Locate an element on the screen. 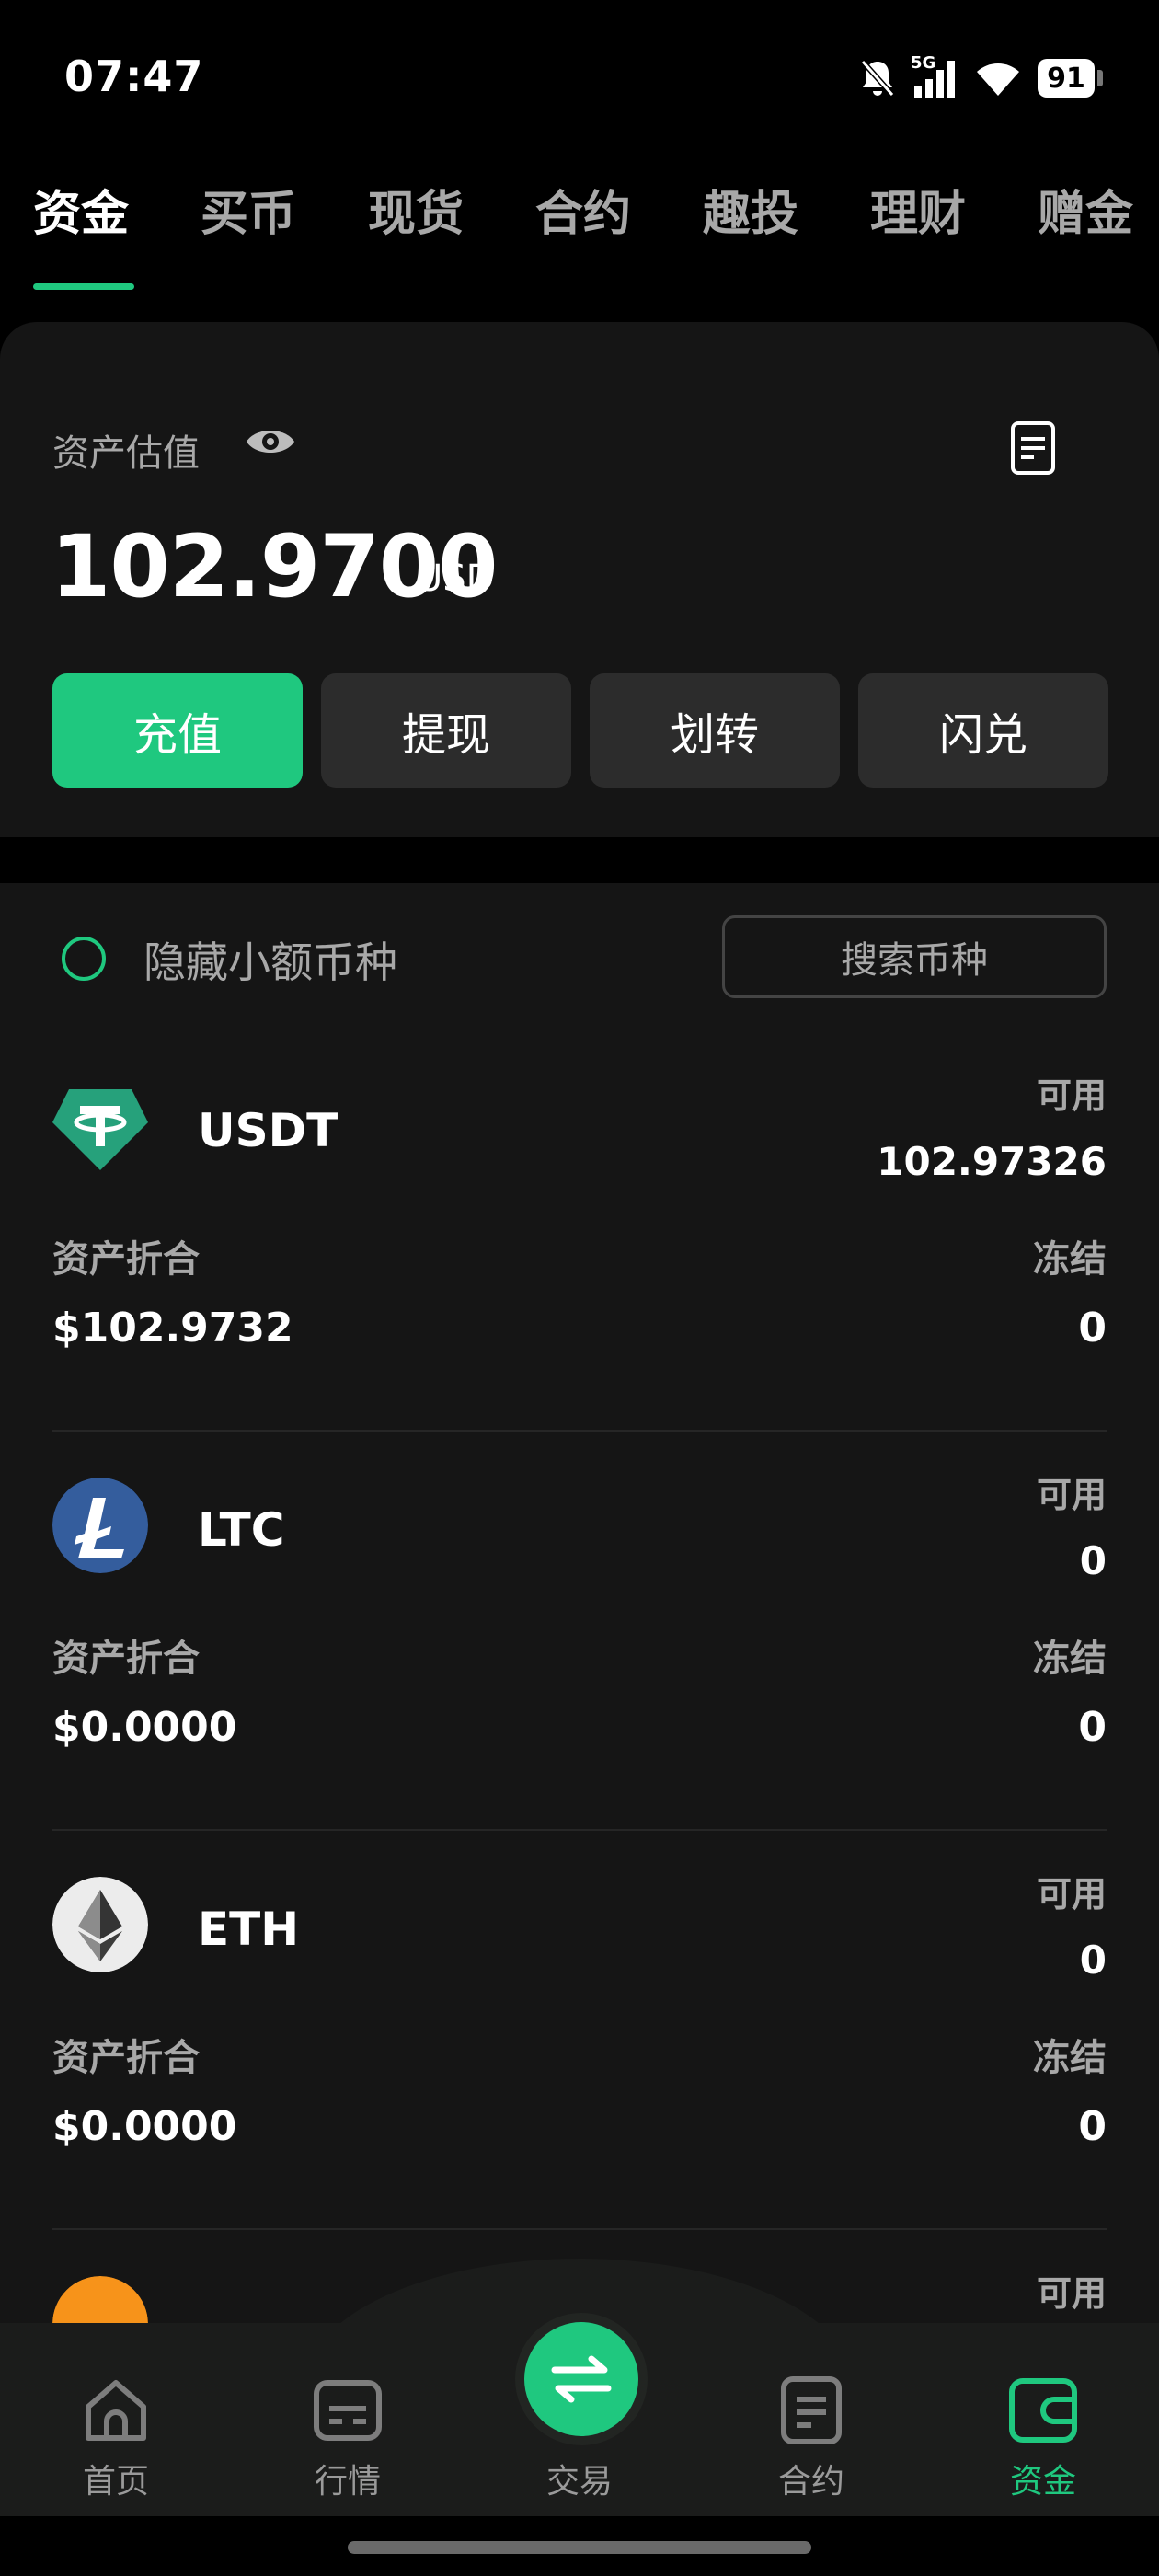  status-icons: 5G 91 is located at coordinates (981, 77).